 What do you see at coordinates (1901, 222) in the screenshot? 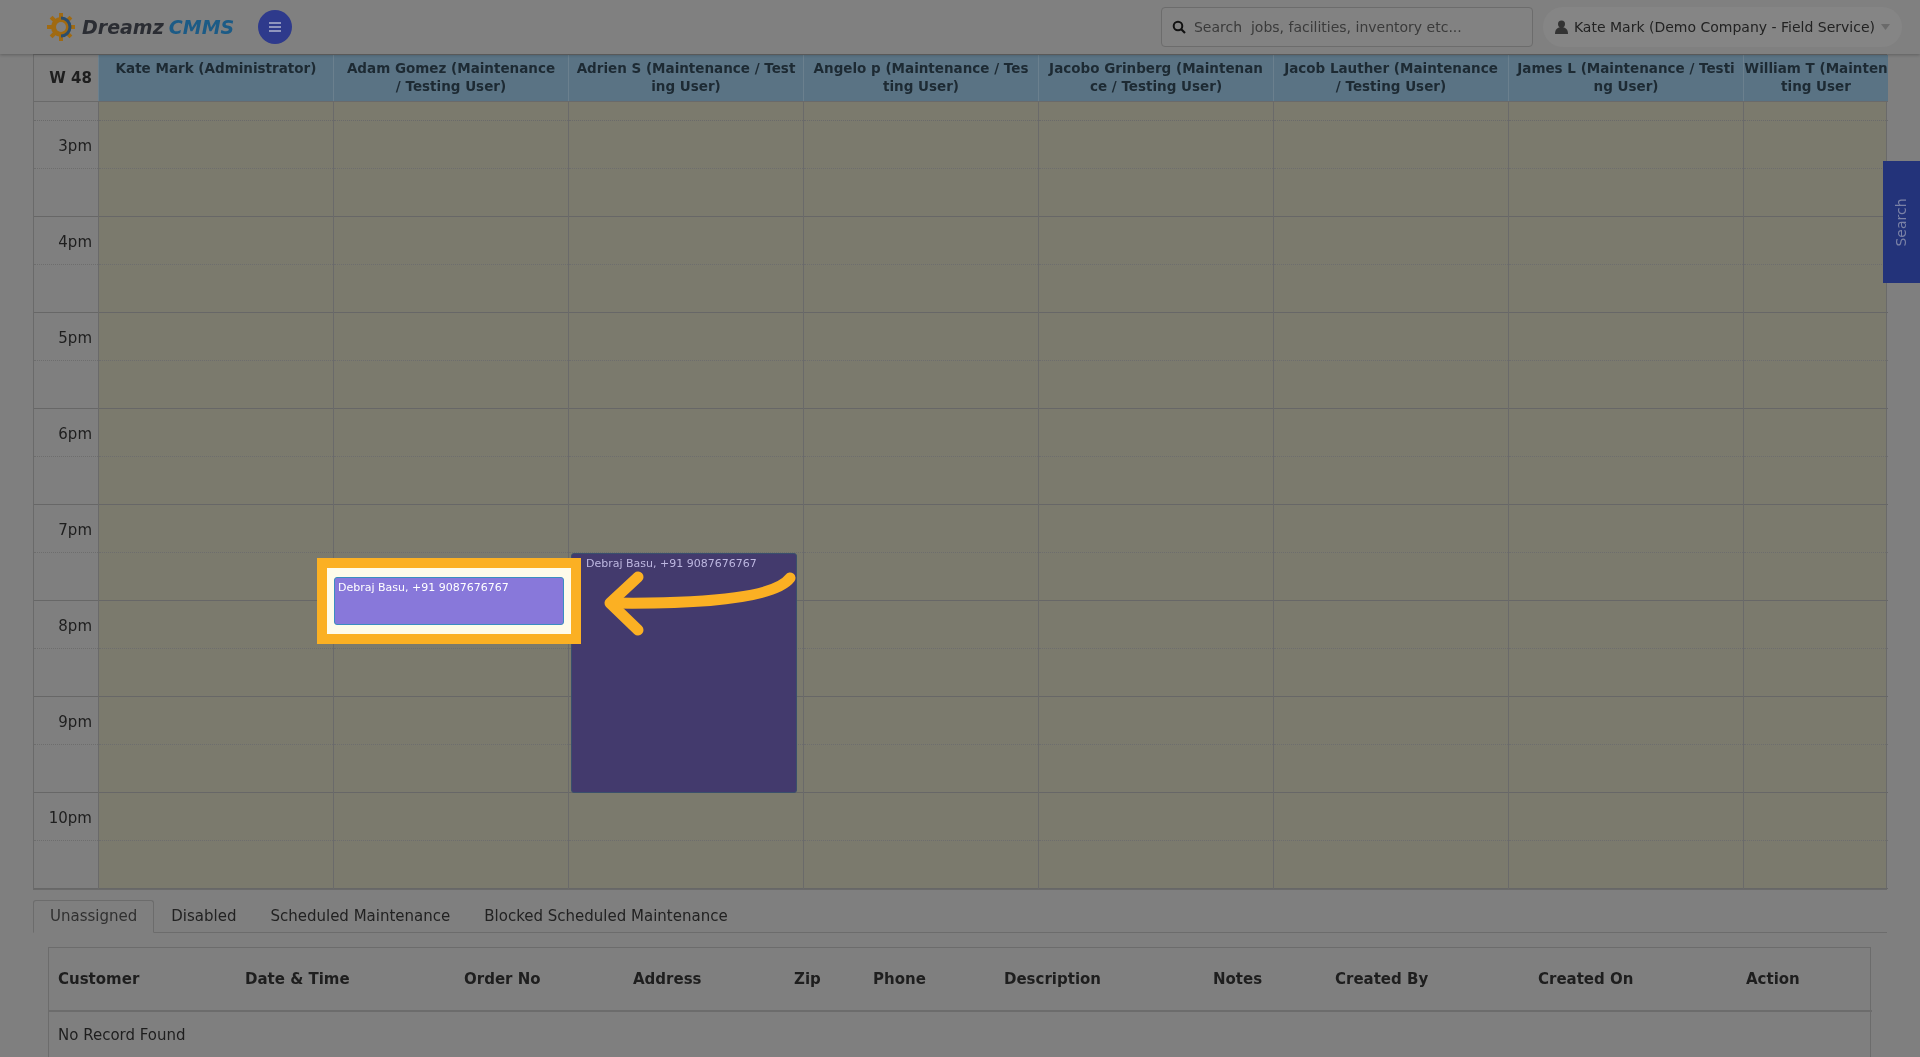
I see `search-side-tab: Search` at bounding box center [1901, 222].